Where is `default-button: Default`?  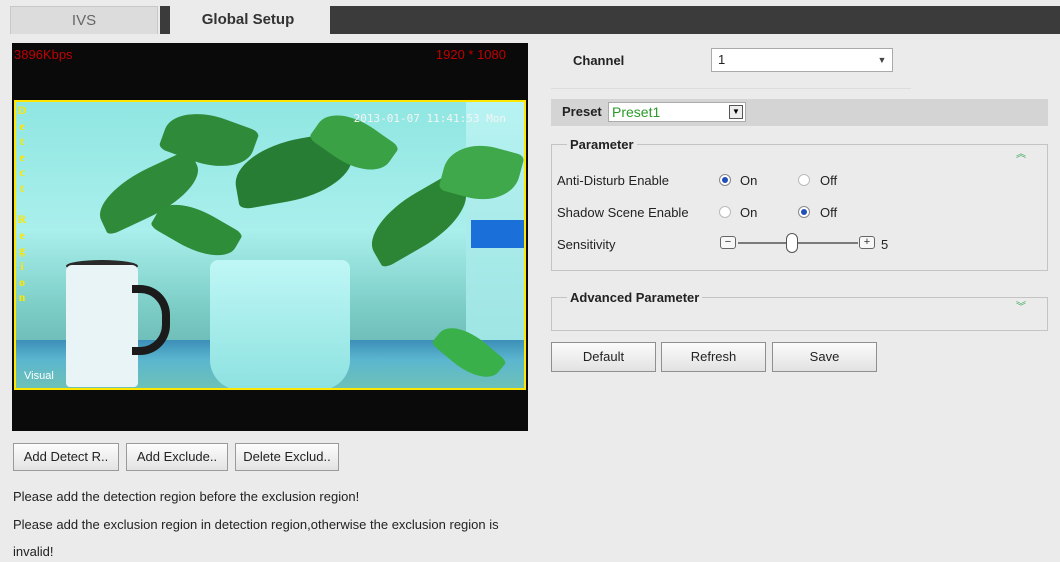
default-button: Default is located at coordinates (603, 357).